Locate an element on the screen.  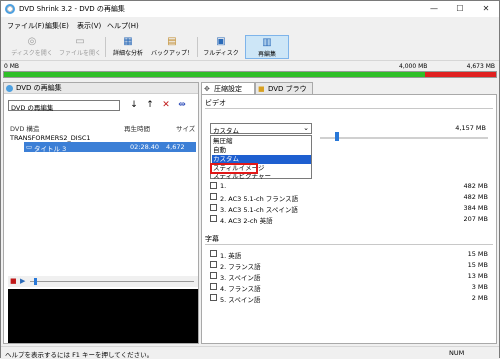
minimize-button: — is located at coordinates (434, 9).